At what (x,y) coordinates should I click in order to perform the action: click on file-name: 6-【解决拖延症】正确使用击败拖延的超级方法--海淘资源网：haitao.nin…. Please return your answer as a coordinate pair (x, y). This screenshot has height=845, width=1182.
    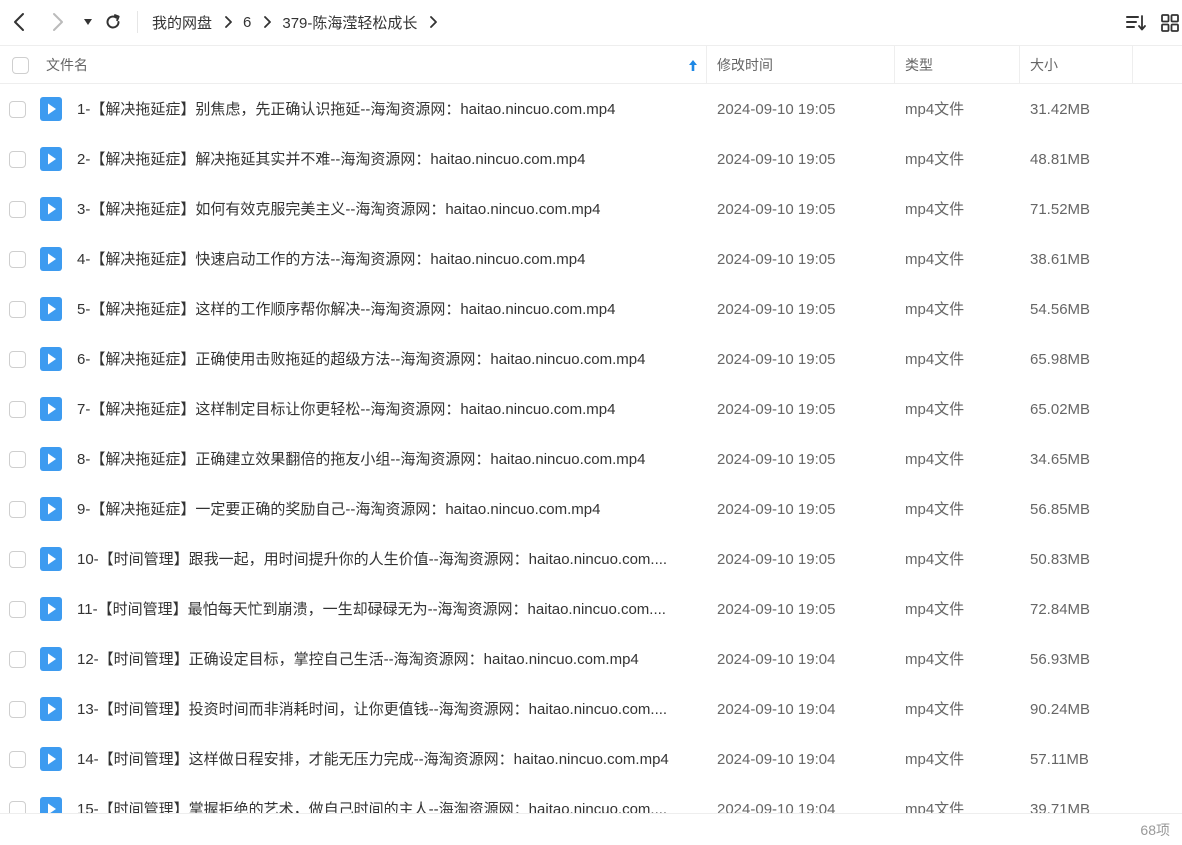
    Looking at the image, I should click on (383, 360).